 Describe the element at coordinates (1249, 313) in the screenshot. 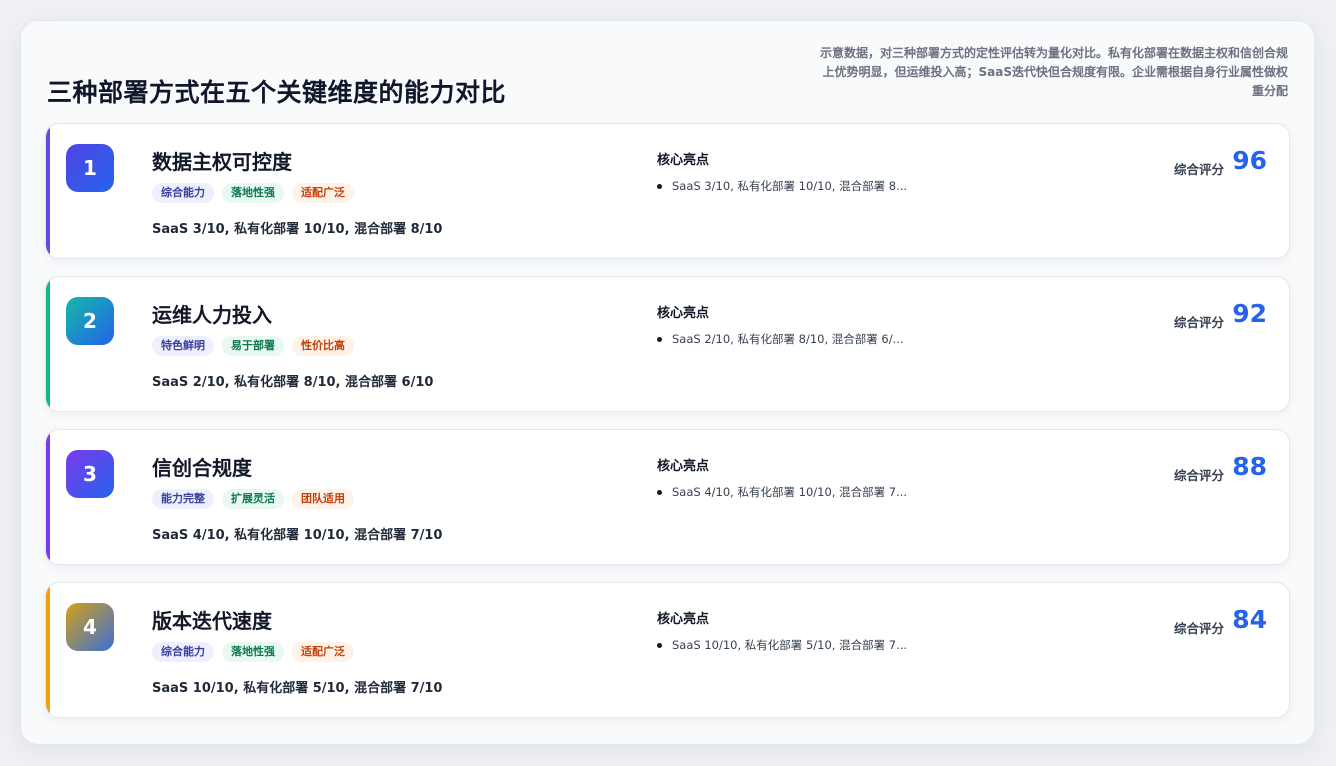

I see `score-value: 92` at that location.